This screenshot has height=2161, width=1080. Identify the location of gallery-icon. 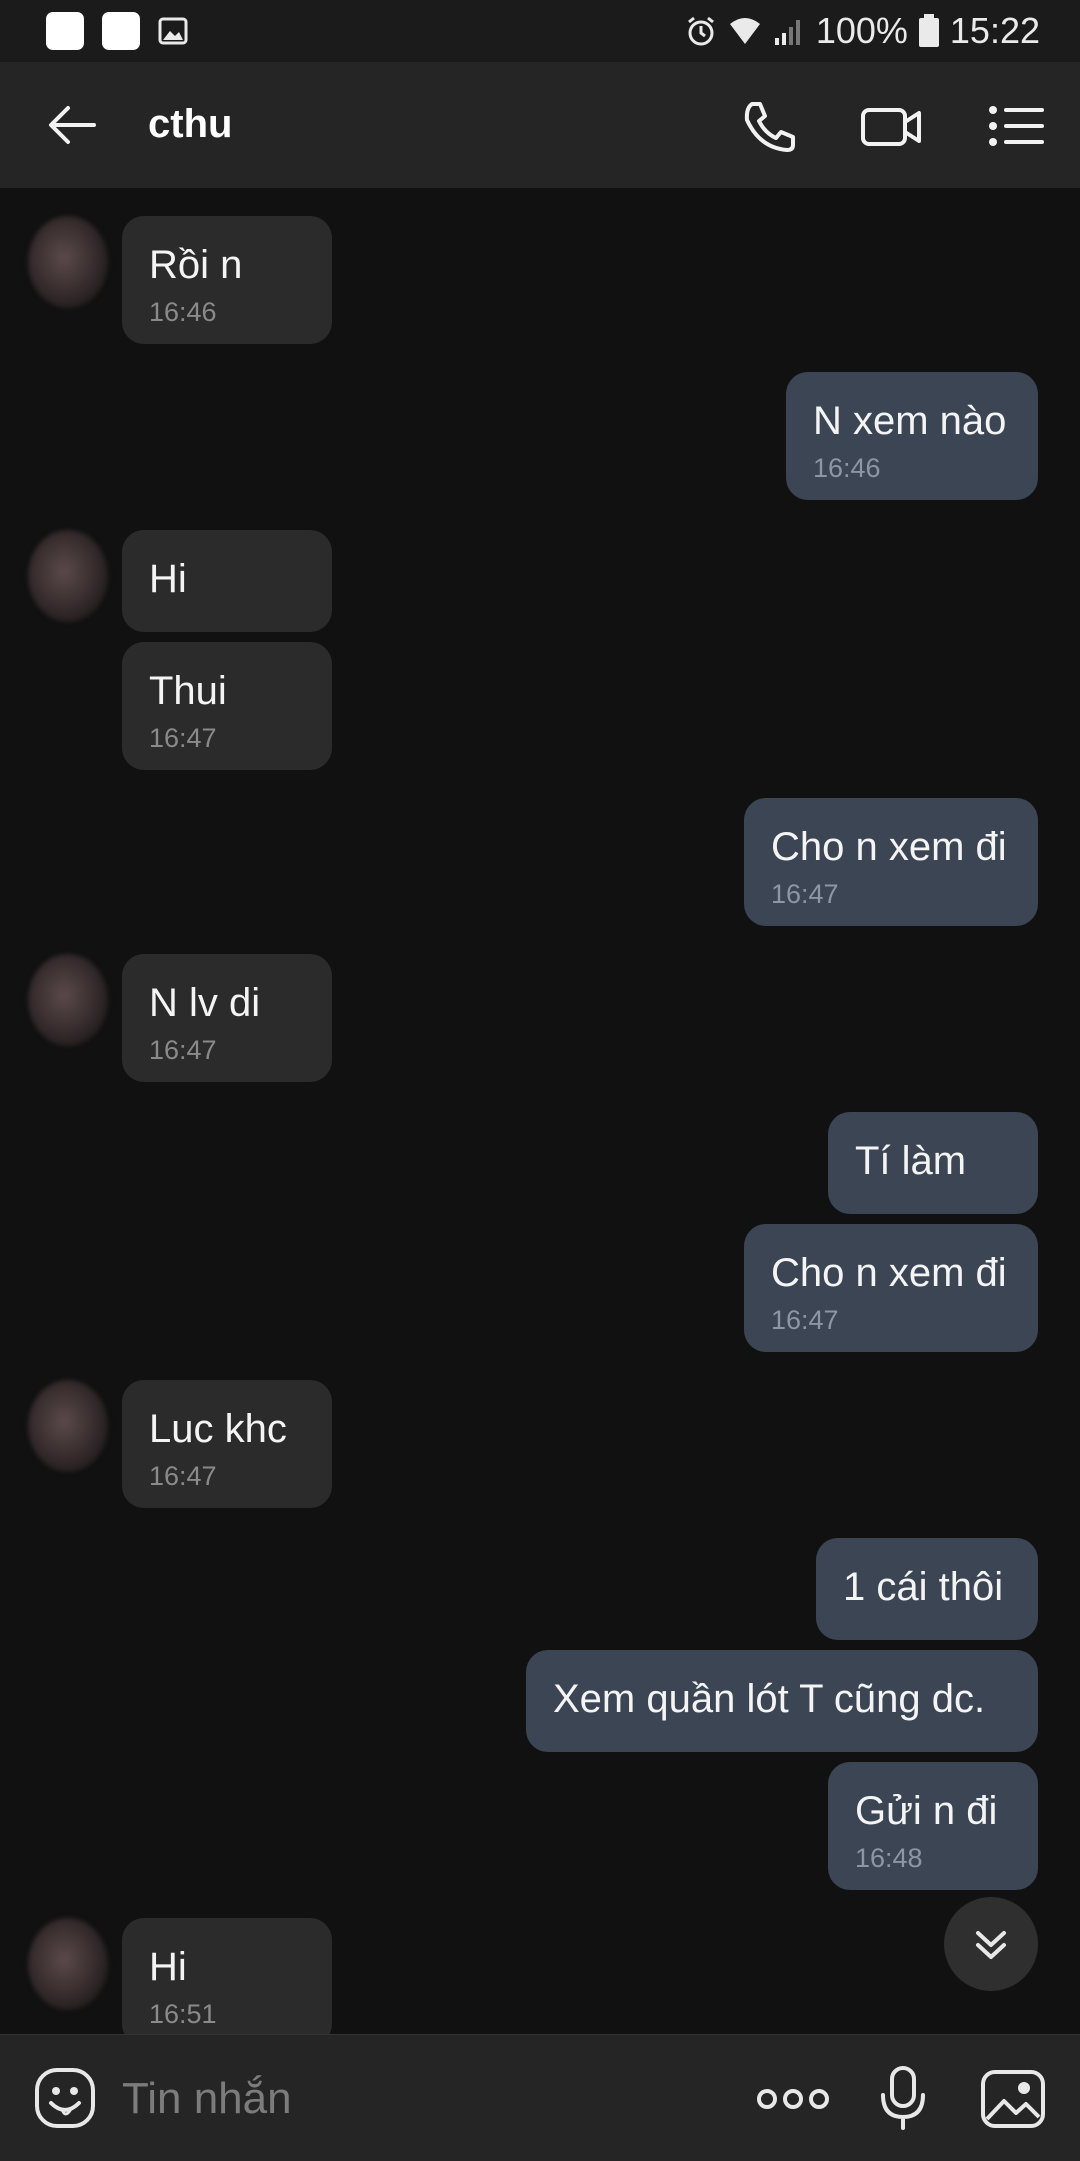
(1013, 2099).